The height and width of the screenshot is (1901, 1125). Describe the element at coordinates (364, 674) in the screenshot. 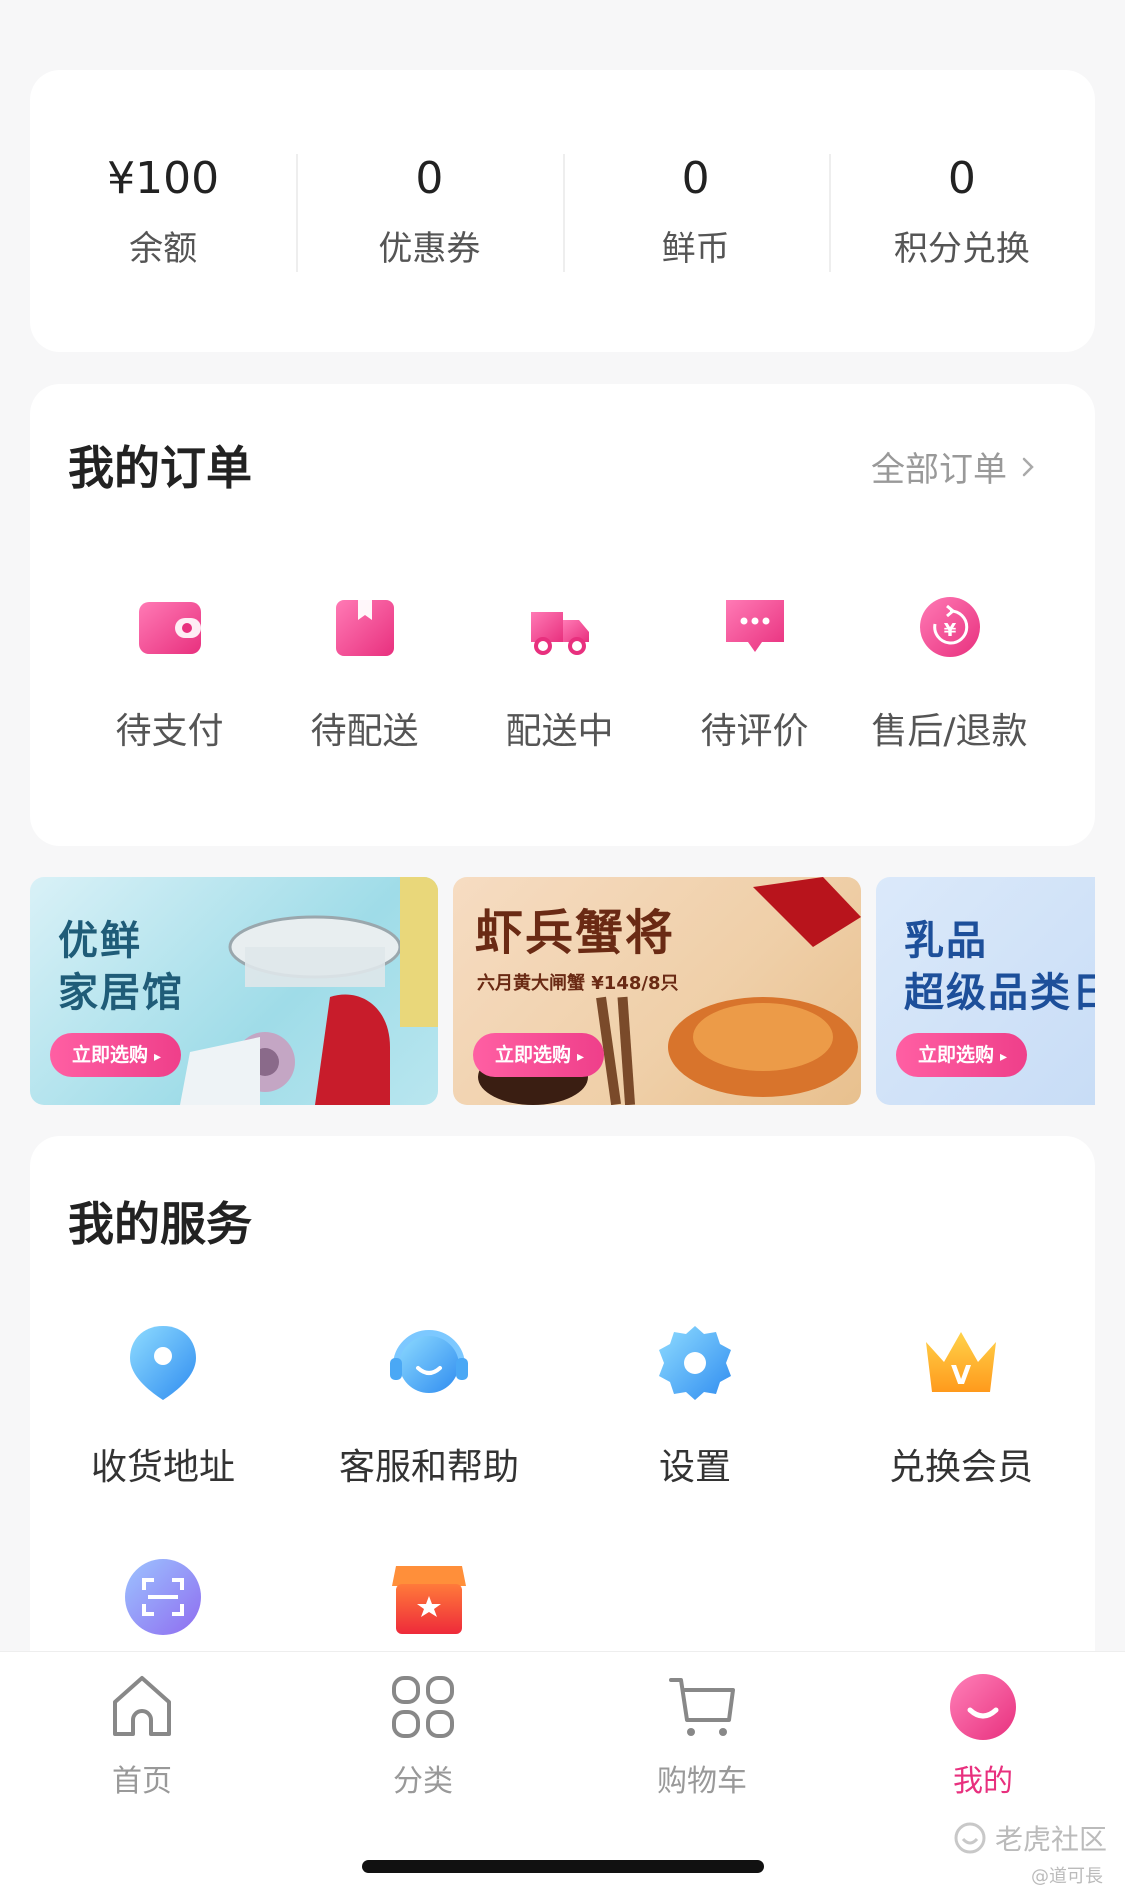

I see `order-pending-delivery: 待配送` at that location.